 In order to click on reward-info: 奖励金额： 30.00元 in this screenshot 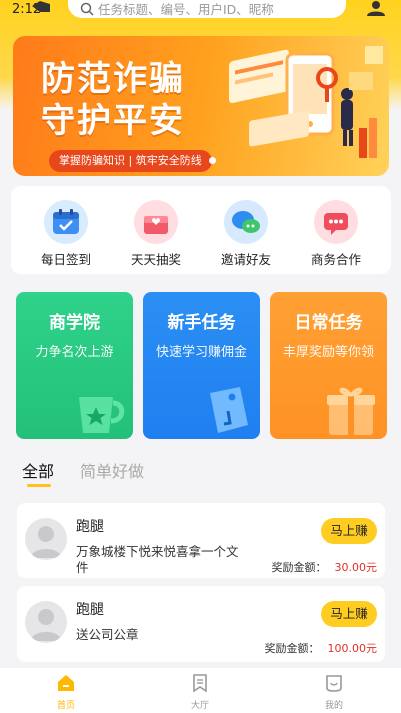, I will do `click(325, 567)`.